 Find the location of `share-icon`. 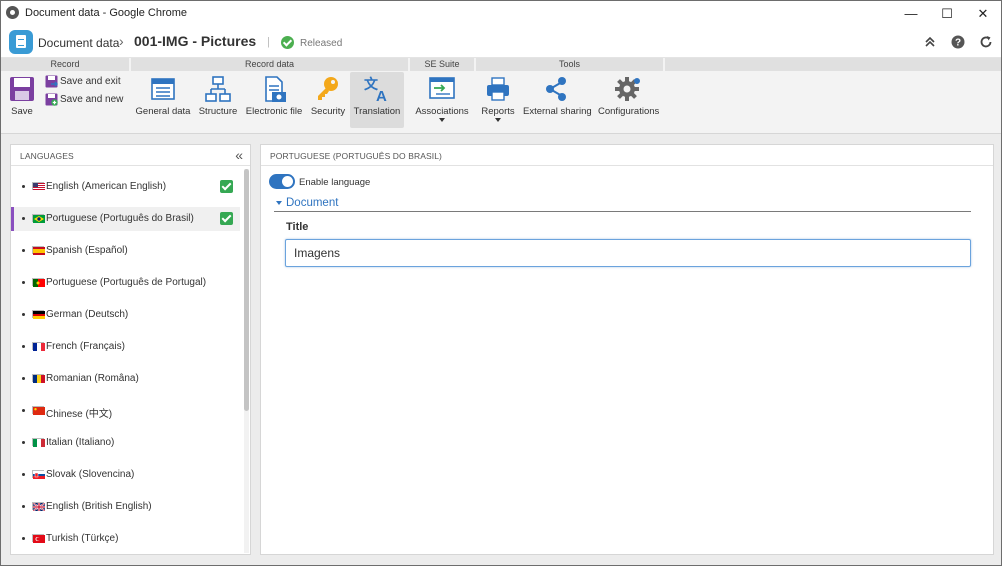

share-icon is located at coordinates (556, 89).